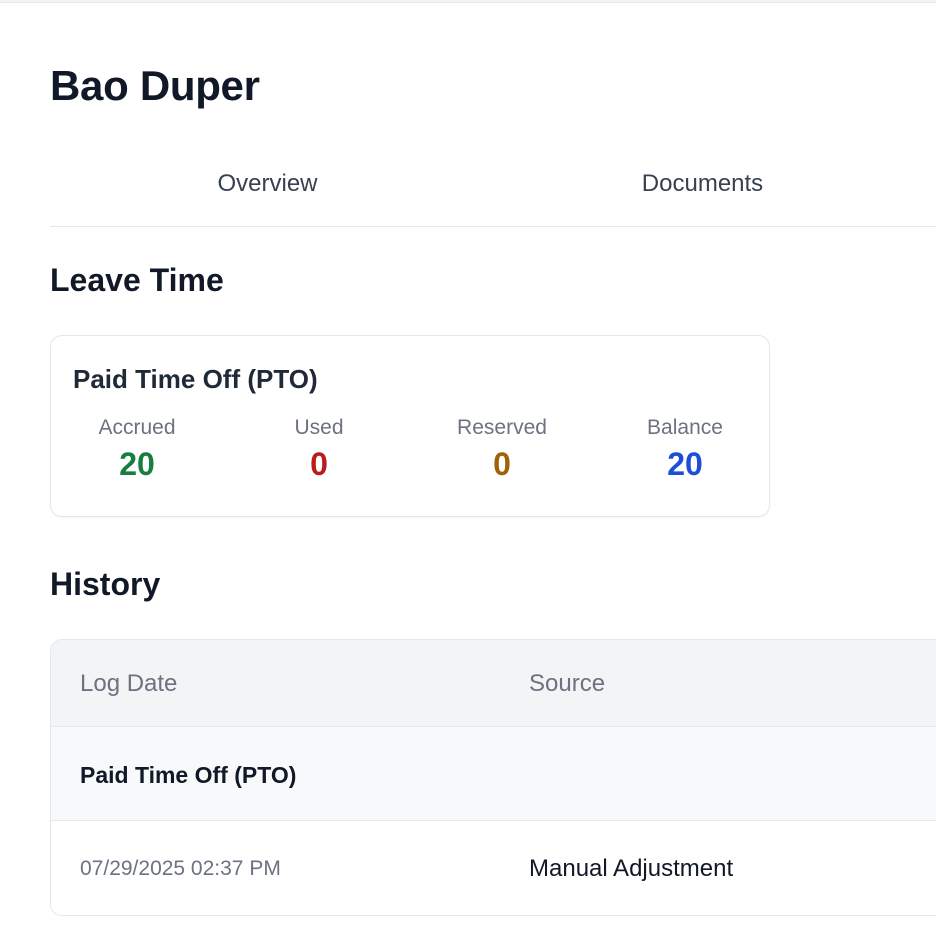 The height and width of the screenshot is (938, 936). Describe the element at coordinates (137, 464) in the screenshot. I see `stat-accrued-value: 20` at that location.